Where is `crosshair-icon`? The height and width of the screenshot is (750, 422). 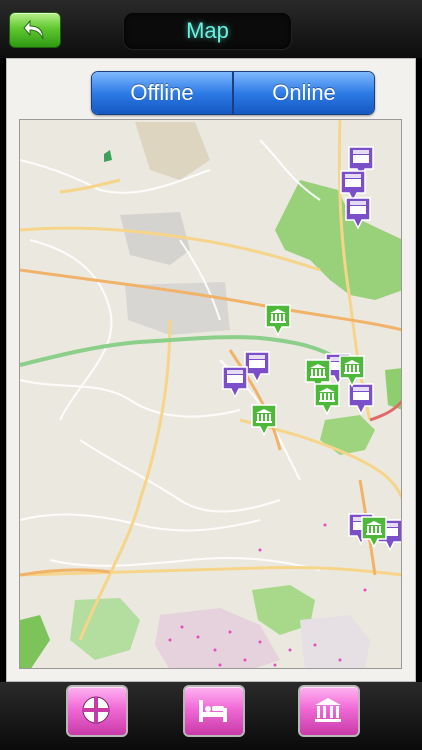 crosshair-icon is located at coordinates (96, 710).